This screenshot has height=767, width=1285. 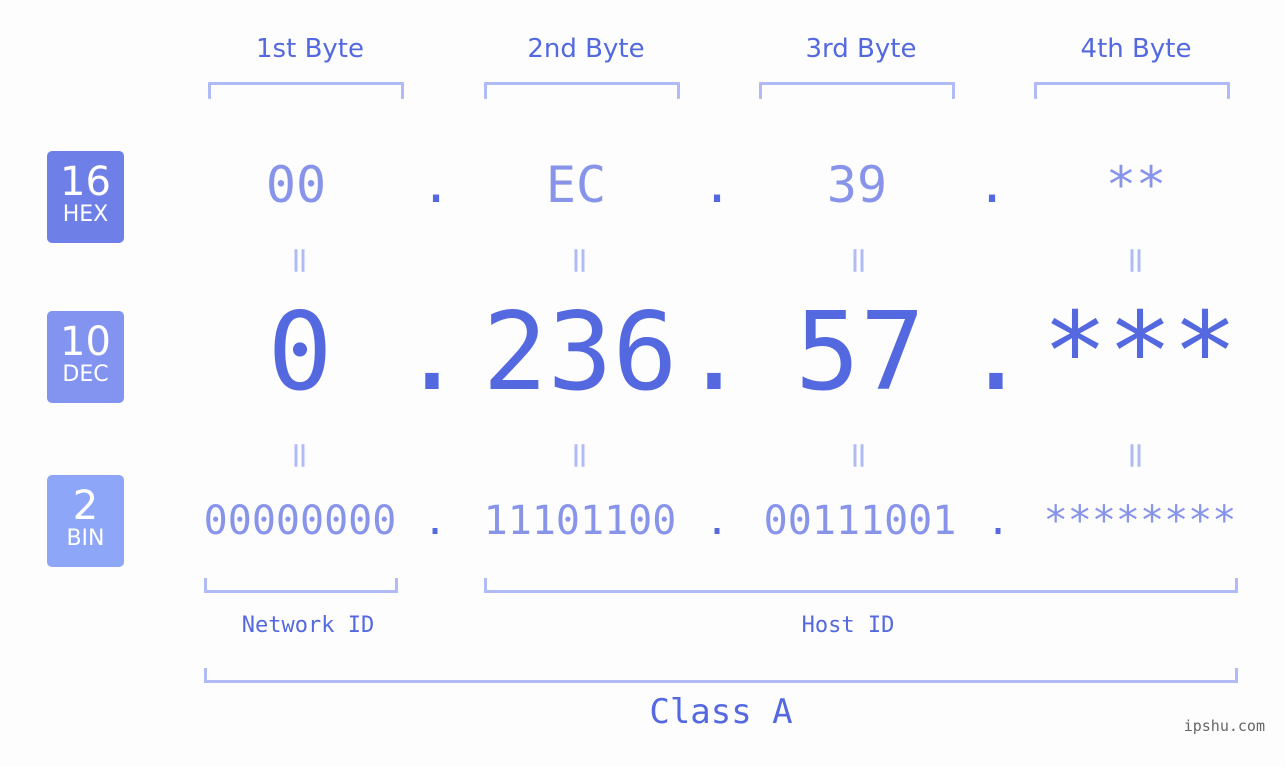 I want to click on bin-badge: 2 BIN, so click(x=85, y=521).